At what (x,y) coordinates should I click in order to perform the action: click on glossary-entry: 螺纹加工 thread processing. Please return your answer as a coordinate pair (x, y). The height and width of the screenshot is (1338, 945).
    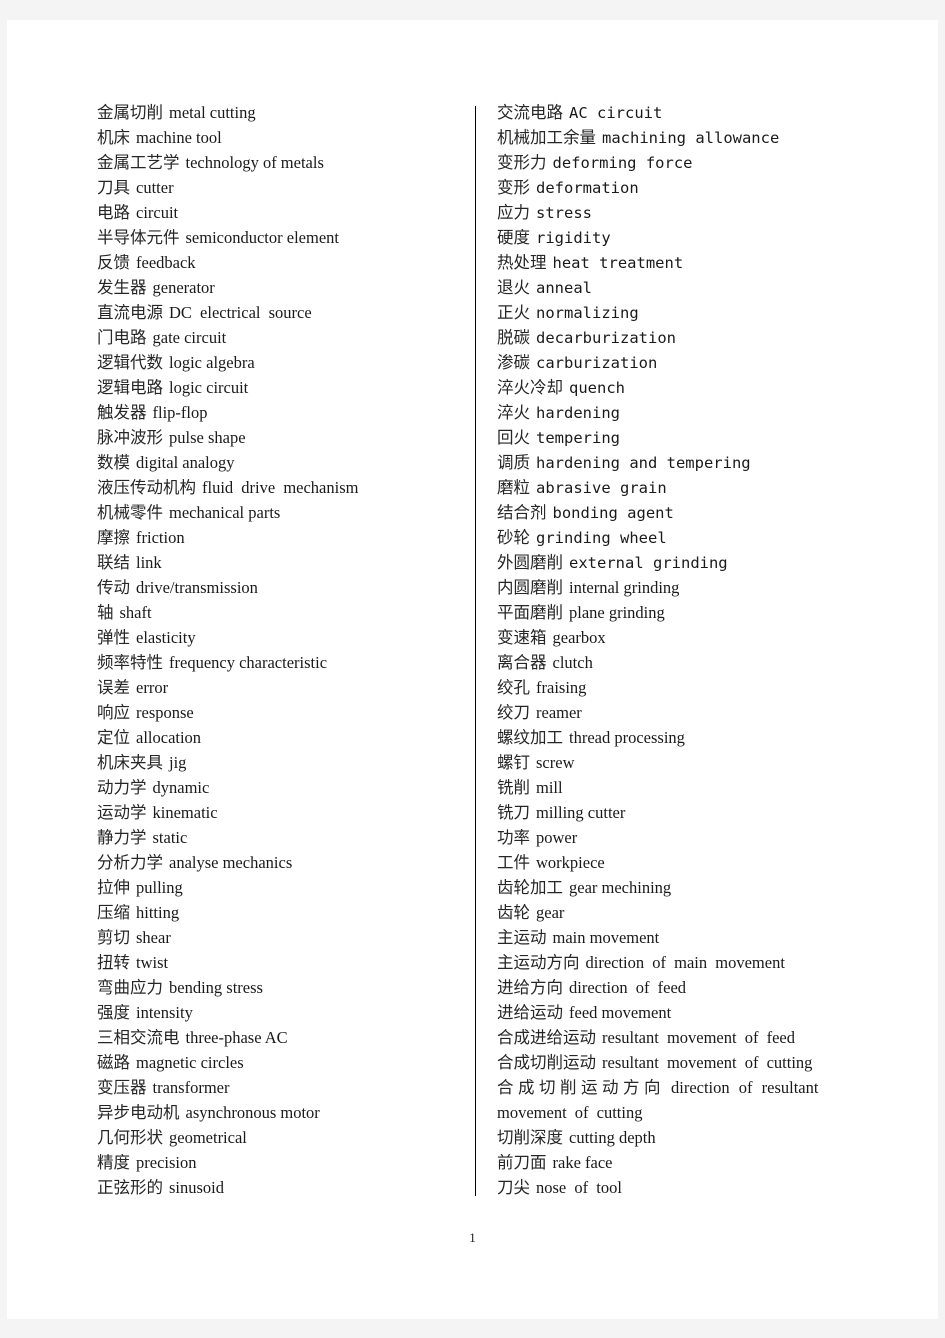
    Looking at the image, I should click on (684, 737).